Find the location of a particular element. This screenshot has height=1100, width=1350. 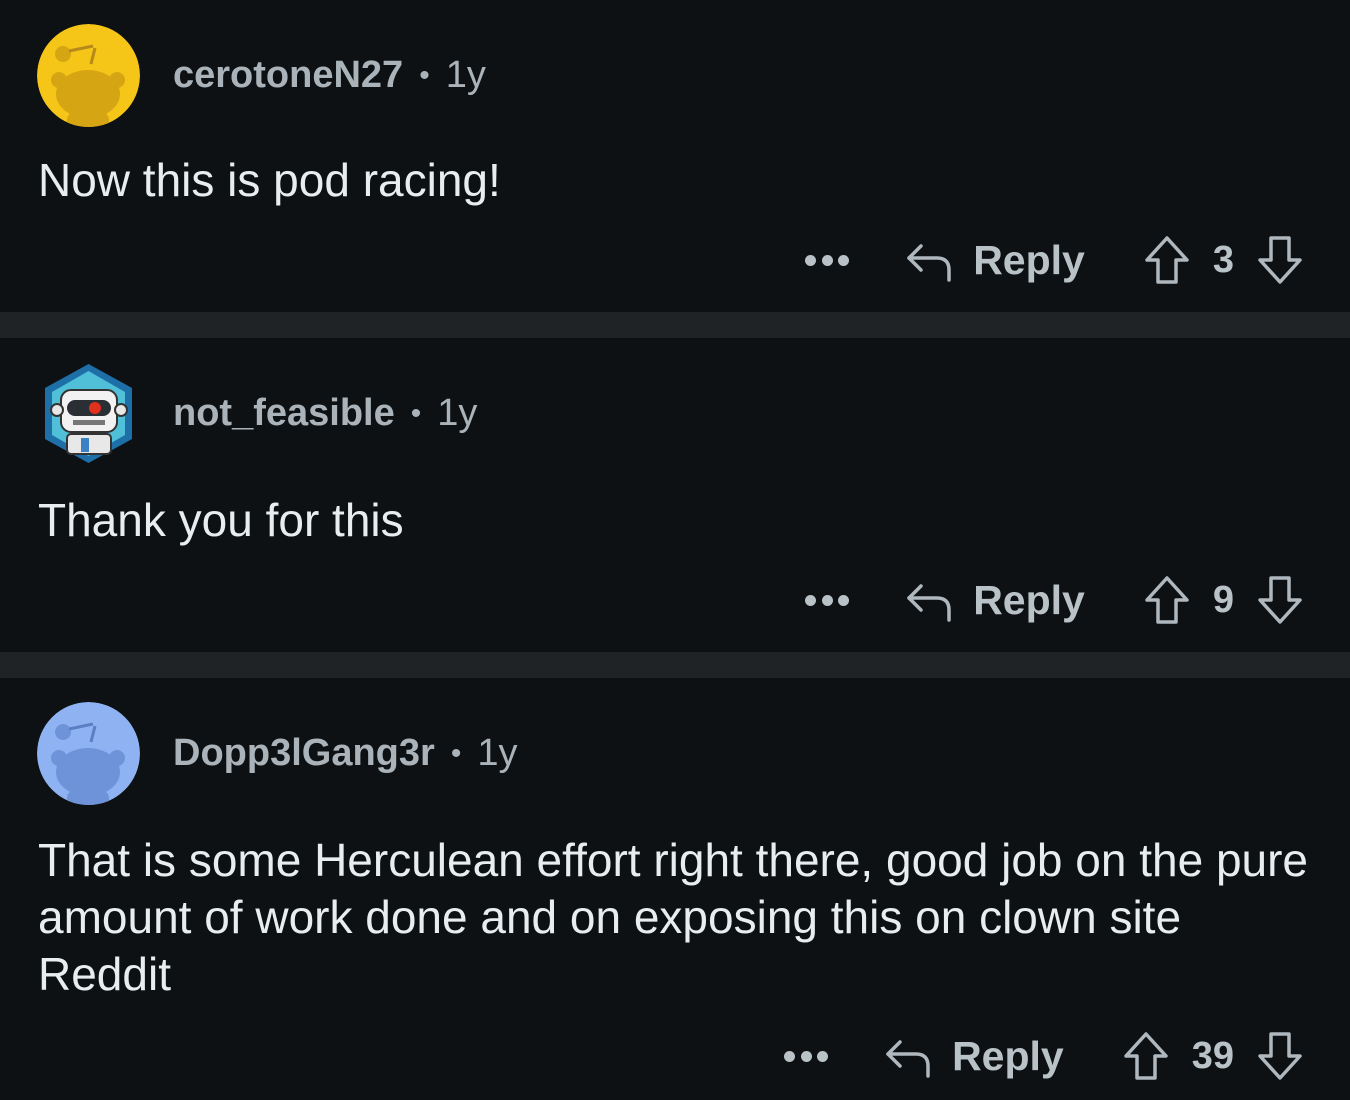

comment-meta: not_feasible • 1y is located at coordinates (325, 413).